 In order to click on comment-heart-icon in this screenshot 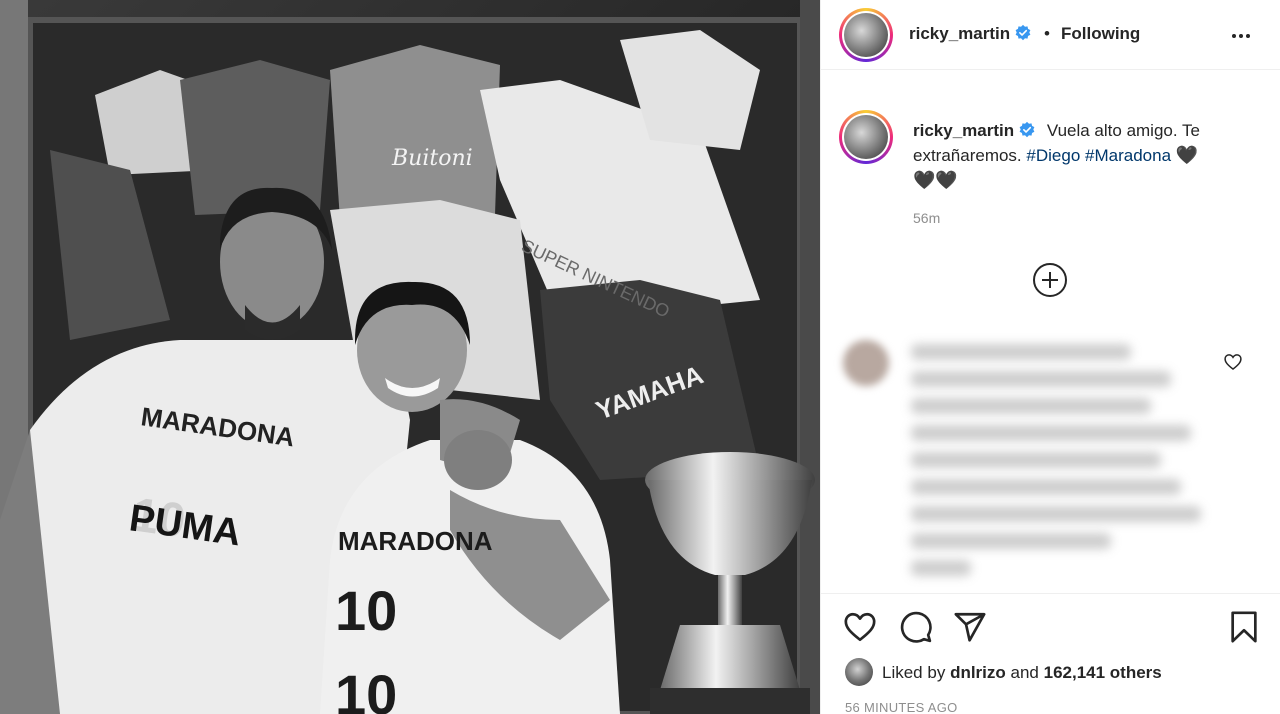, I will do `click(1233, 362)`.